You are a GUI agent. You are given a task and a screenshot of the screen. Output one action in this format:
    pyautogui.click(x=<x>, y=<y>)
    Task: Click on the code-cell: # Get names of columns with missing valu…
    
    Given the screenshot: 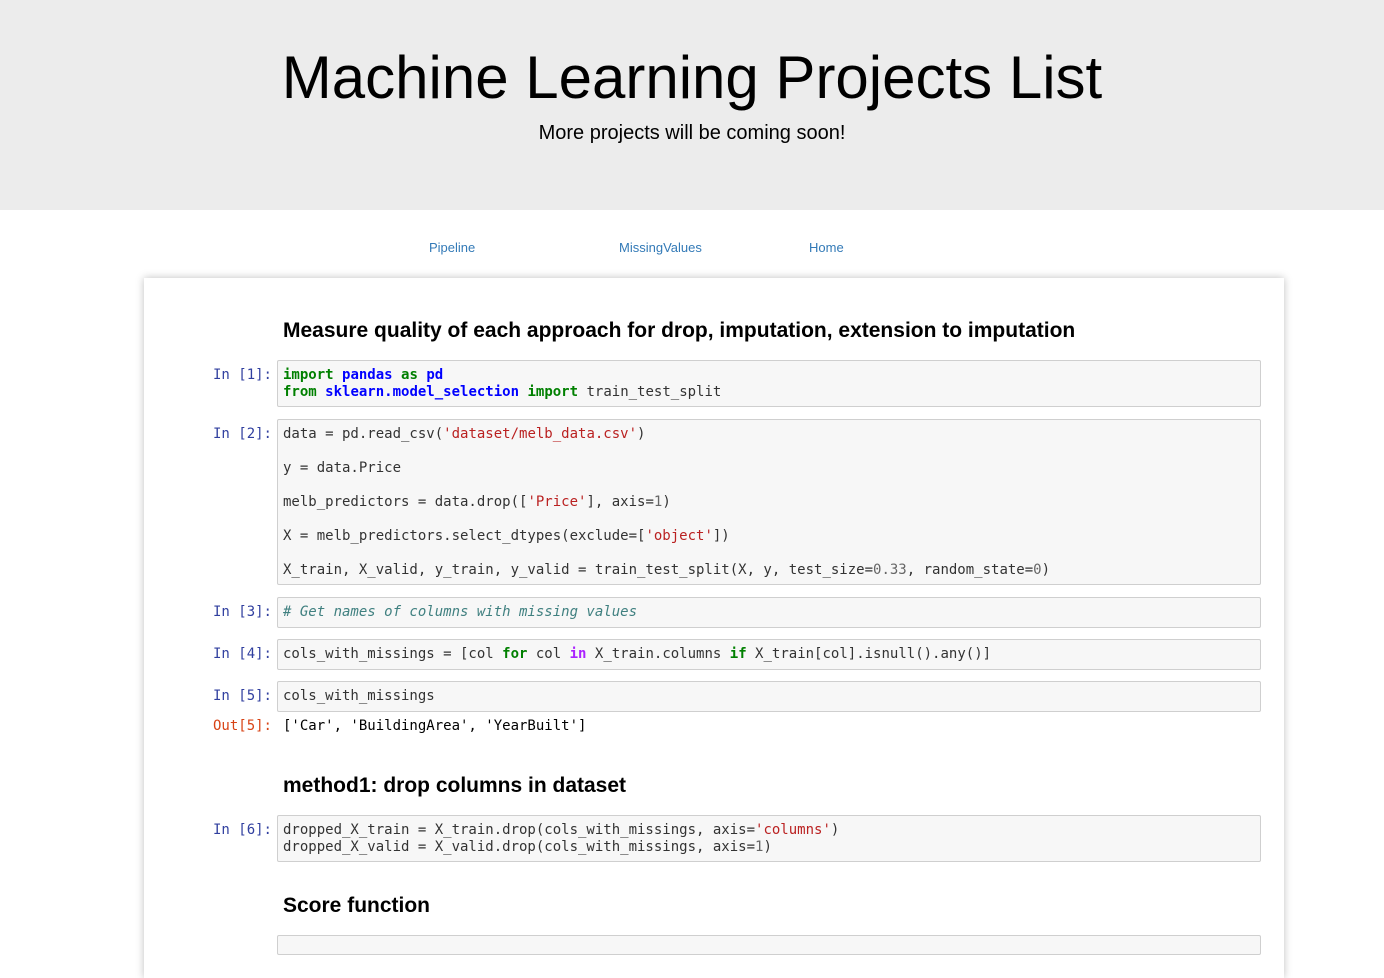 What is the action you would take?
    pyautogui.click(x=769, y=612)
    